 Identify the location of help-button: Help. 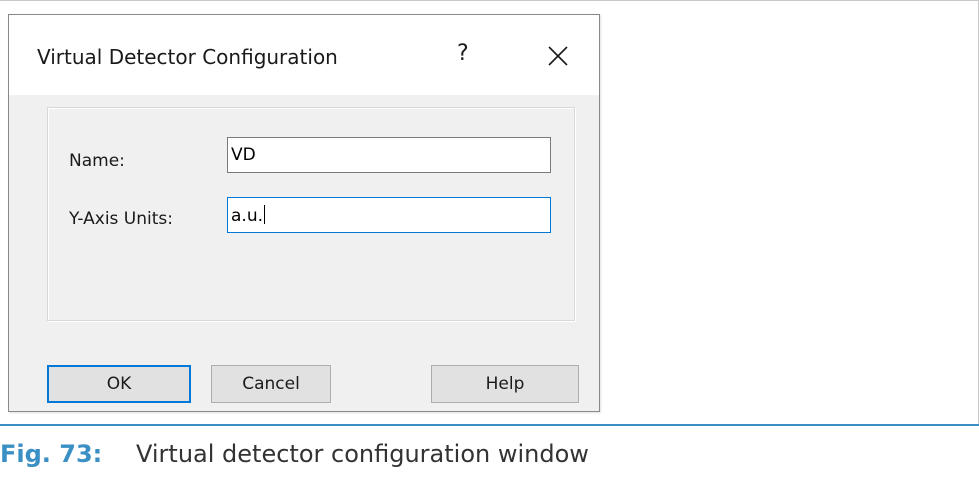
(505, 384).